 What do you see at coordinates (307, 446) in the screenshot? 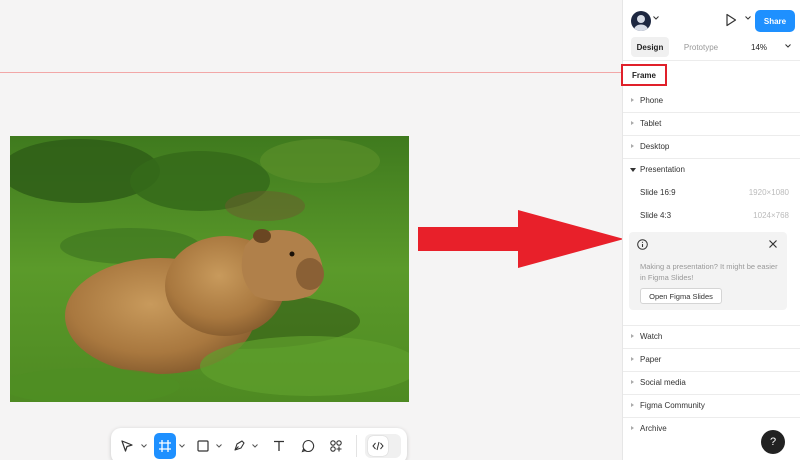
I see `comment-tool-icon` at bounding box center [307, 446].